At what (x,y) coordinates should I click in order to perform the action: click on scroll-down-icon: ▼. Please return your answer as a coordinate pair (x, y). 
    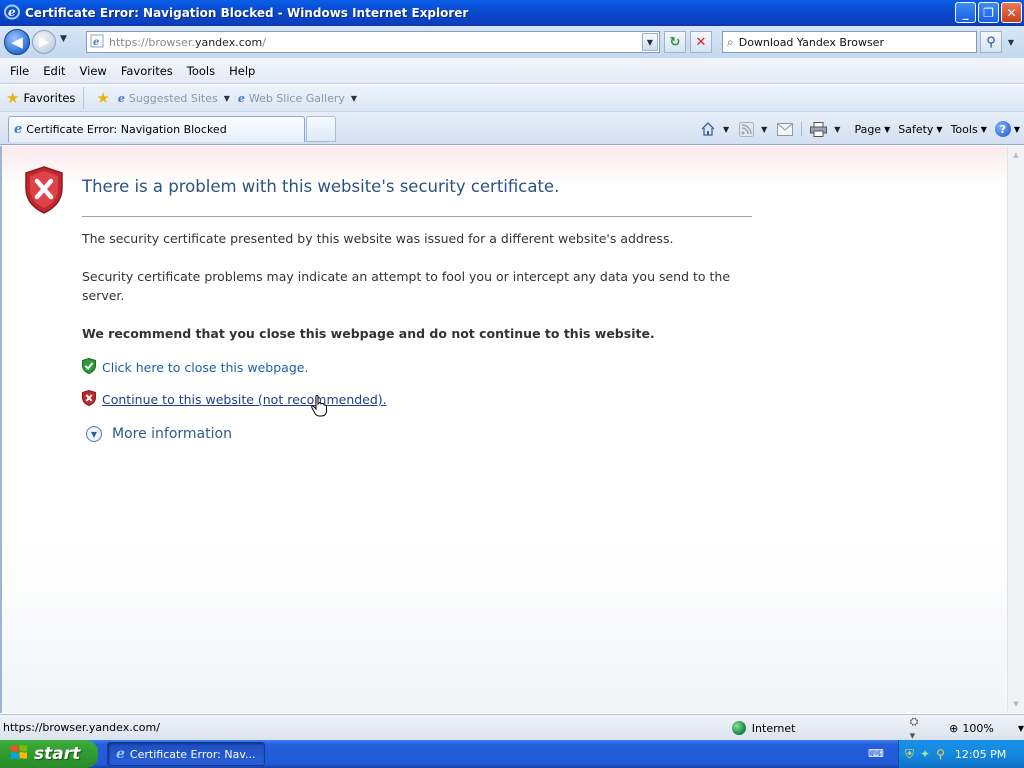
    Looking at the image, I should click on (1016, 704).